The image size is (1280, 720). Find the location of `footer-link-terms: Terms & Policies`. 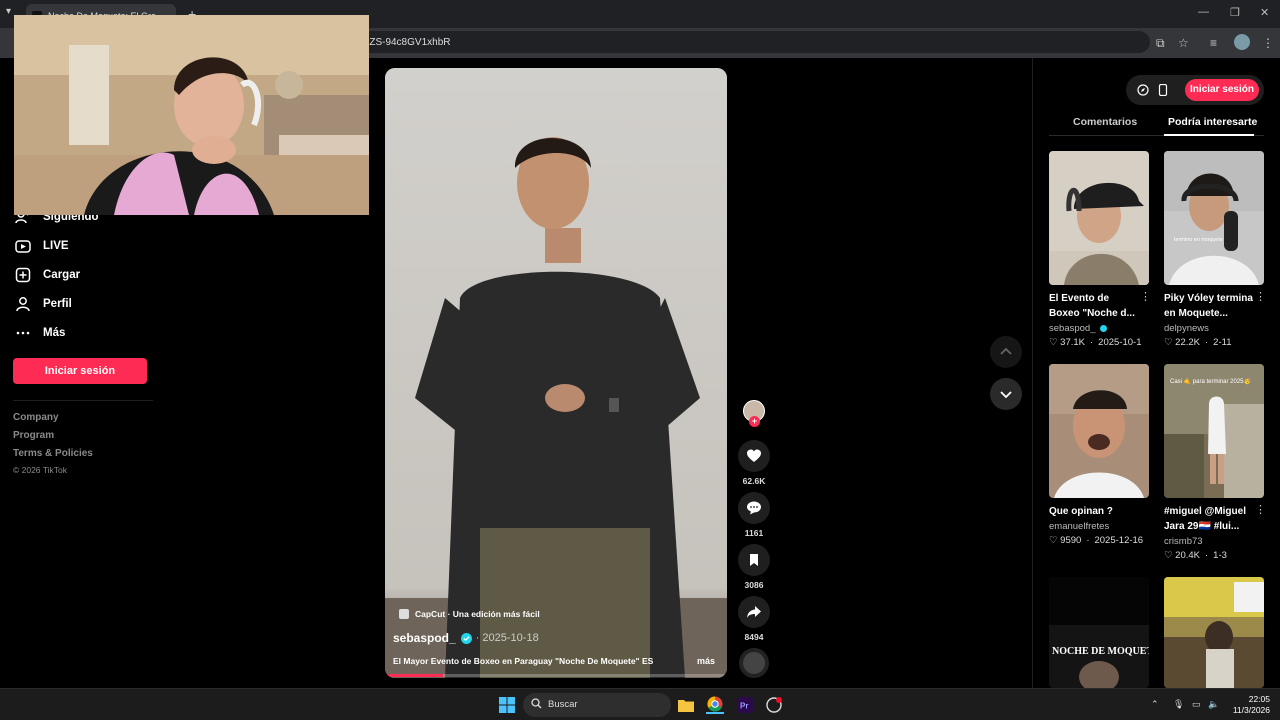

footer-link-terms: Terms & Policies is located at coordinates (53, 453).